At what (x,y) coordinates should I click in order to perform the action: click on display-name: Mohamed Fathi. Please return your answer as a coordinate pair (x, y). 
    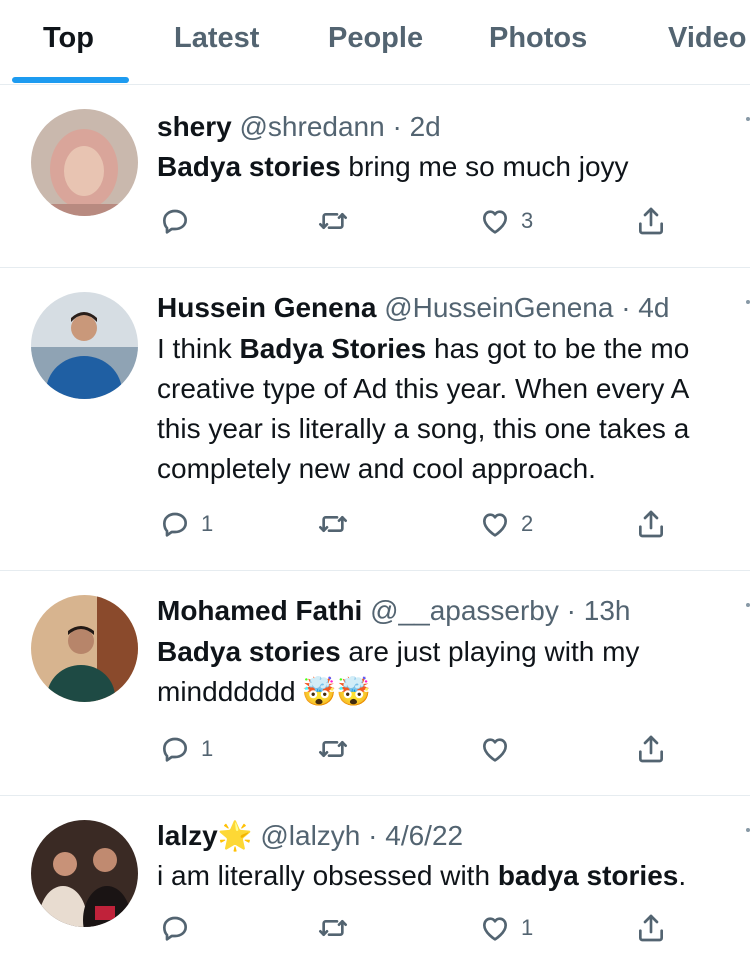
    Looking at the image, I should click on (259, 610).